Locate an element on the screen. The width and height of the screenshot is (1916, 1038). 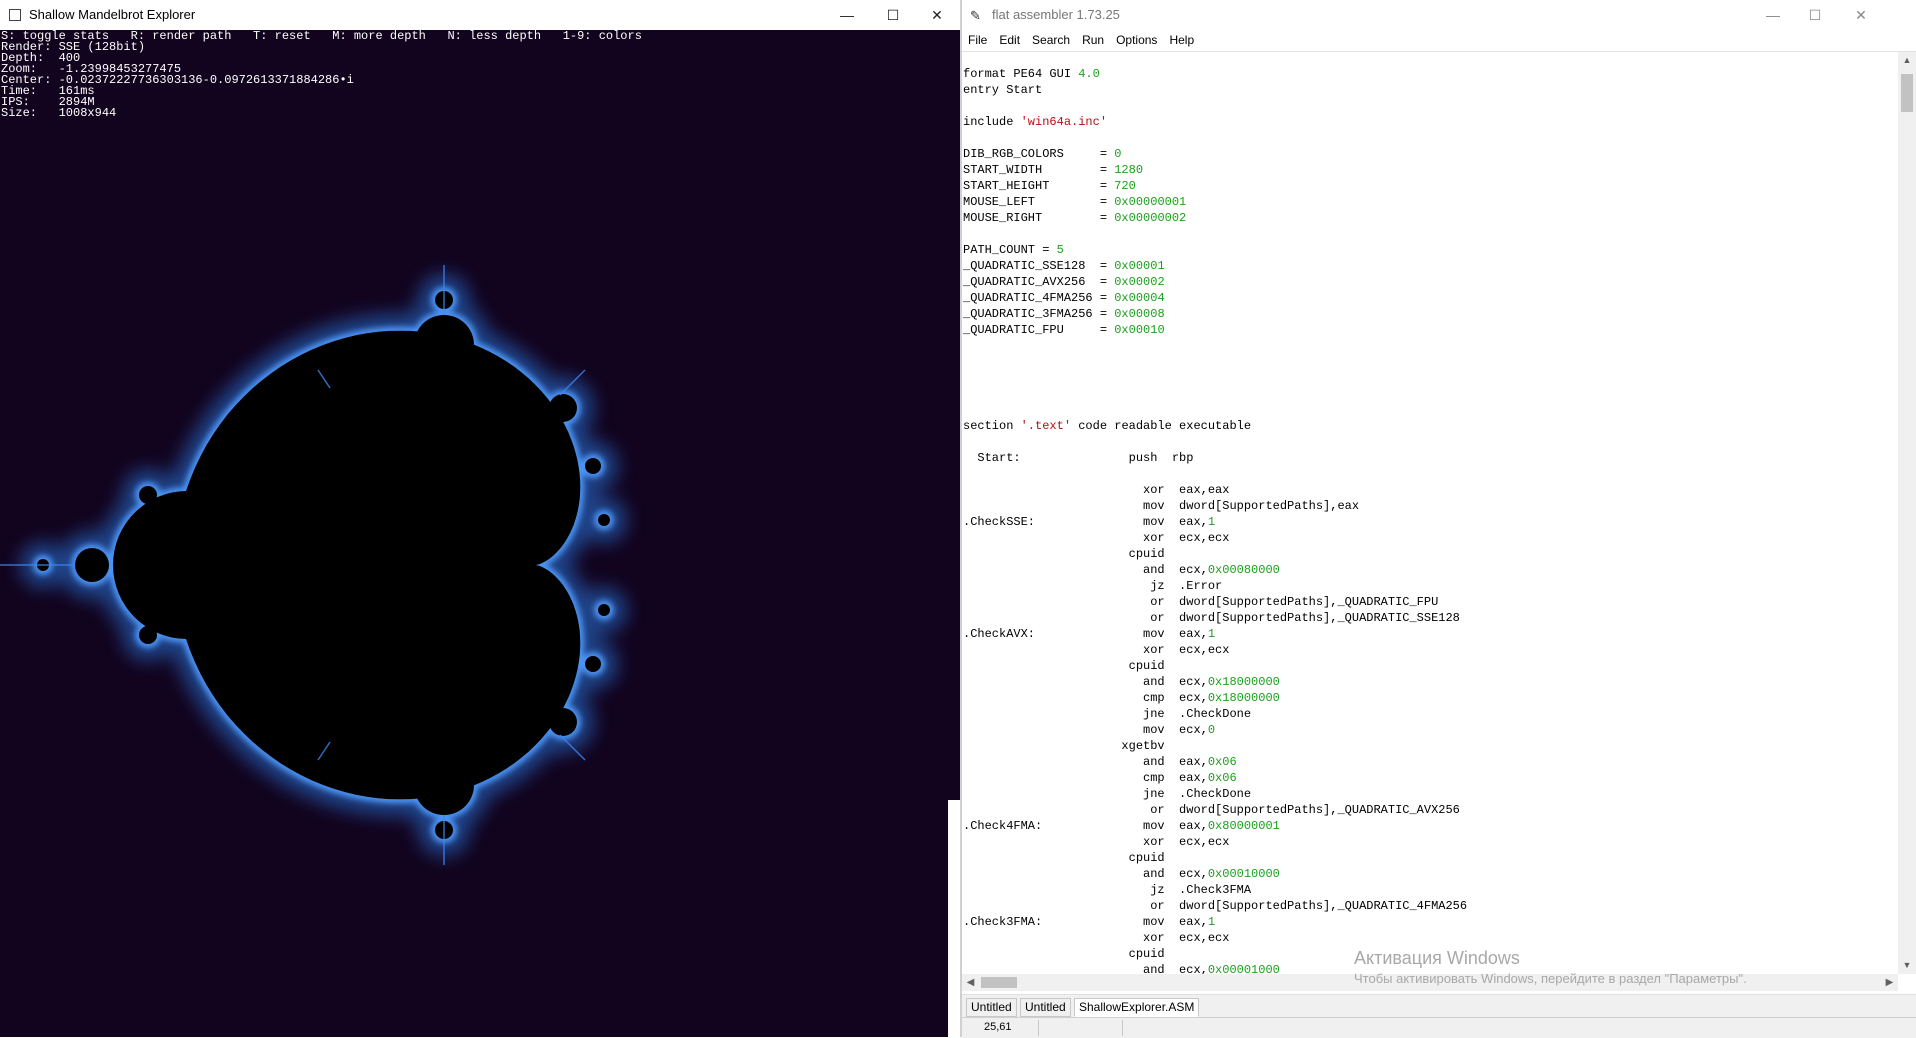
menu-file: File is located at coordinates (977, 40).